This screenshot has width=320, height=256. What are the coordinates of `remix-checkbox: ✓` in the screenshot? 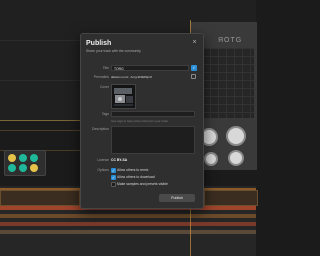 It's located at (113, 170).